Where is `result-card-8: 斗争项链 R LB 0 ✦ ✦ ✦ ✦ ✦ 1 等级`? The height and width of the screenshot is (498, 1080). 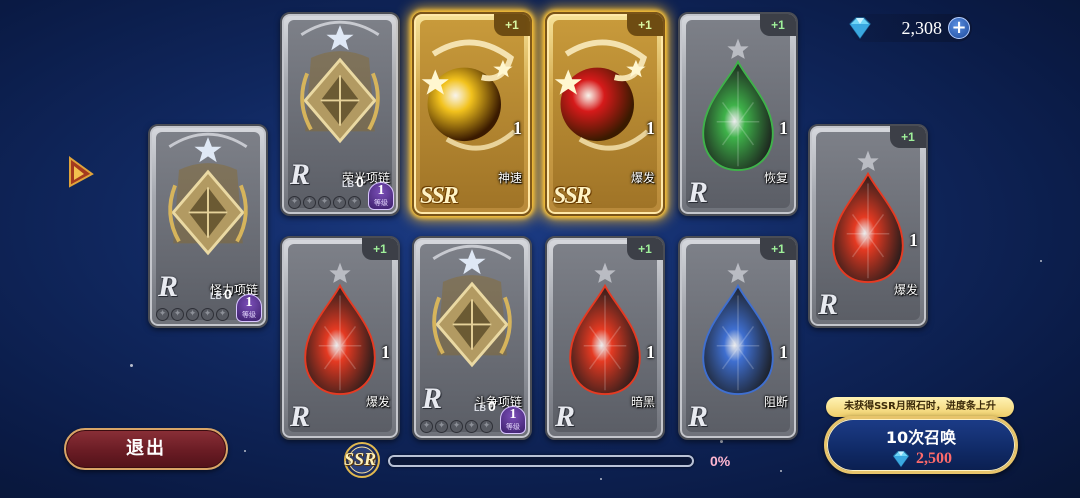 result-card-8: 斗争项链 R LB 0 ✦ ✦ ✦ ✦ ✦ 1 等级 is located at coordinates (472, 338).